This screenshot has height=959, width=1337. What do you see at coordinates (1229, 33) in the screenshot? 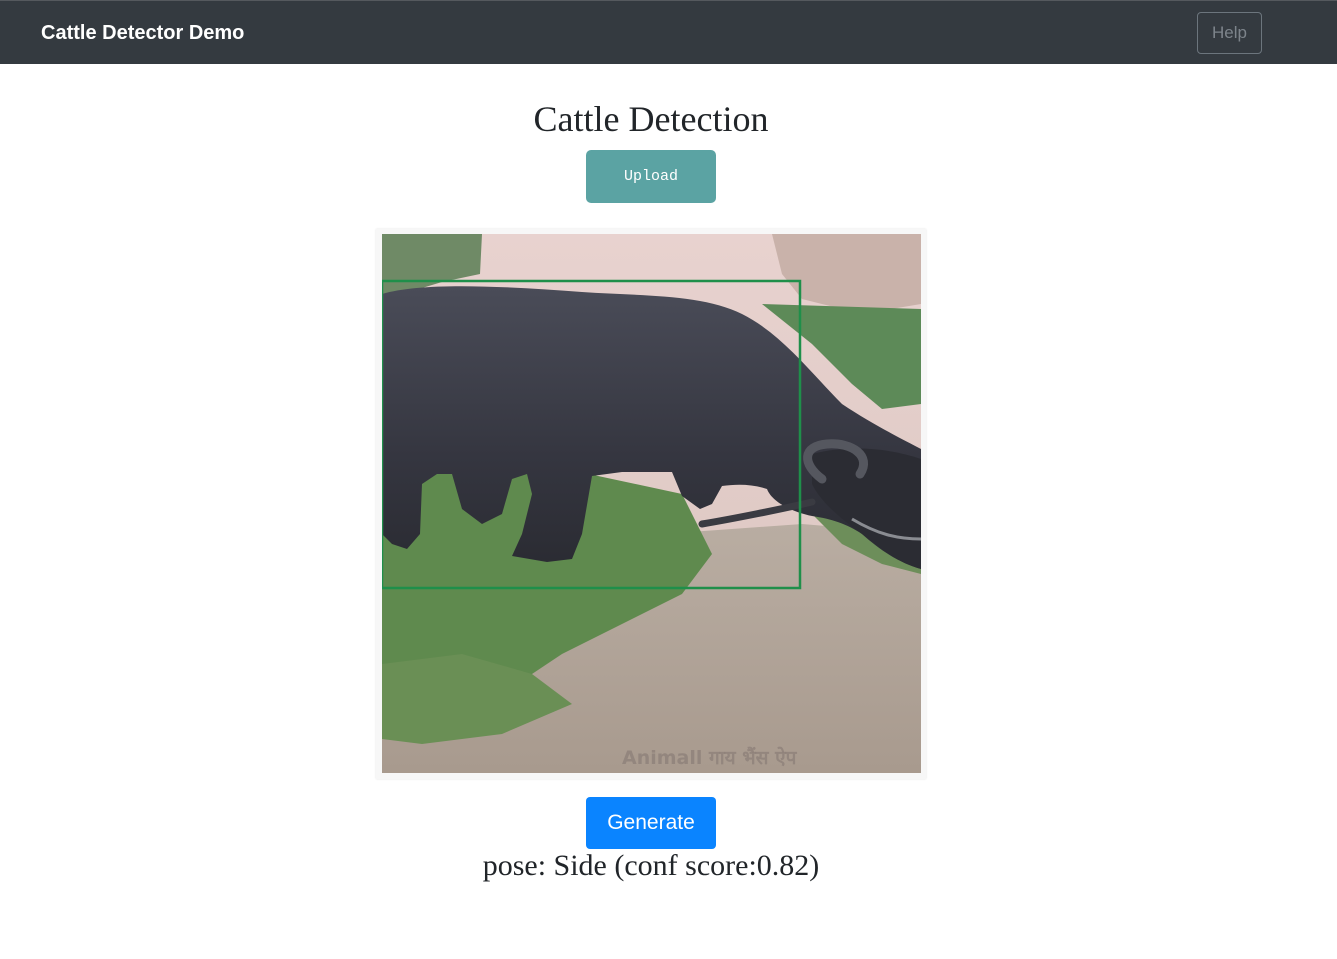
I see `help-button: Help` at bounding box center [1229, 33].